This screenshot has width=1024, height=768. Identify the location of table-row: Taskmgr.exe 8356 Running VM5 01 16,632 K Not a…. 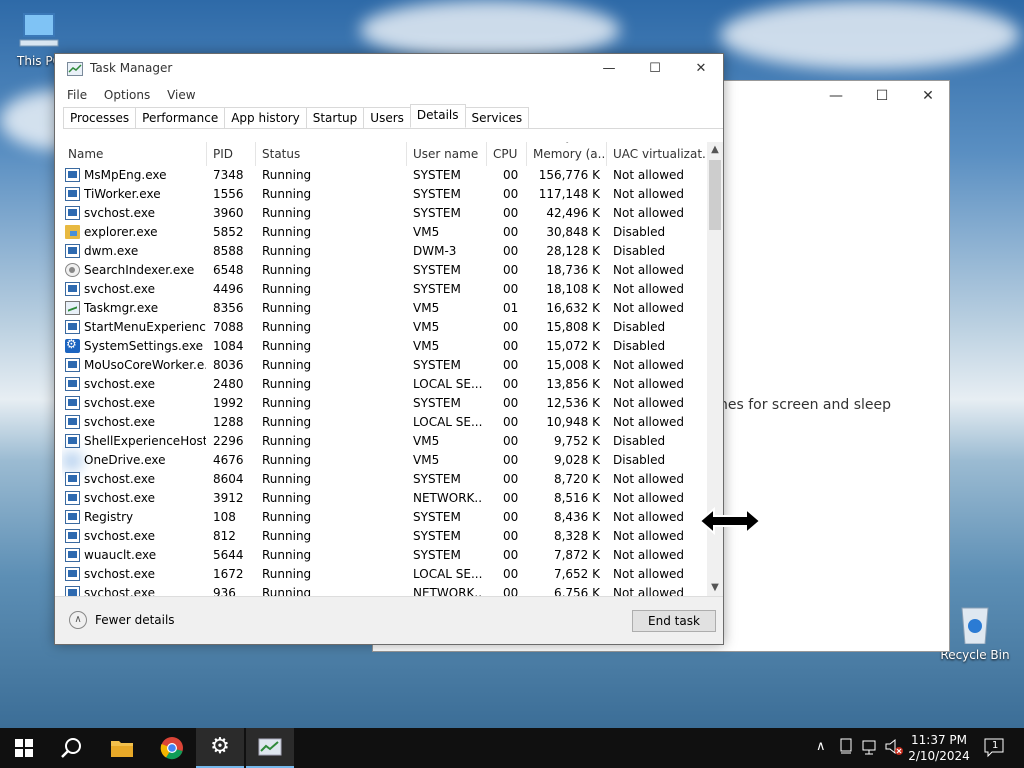
(384, 308).